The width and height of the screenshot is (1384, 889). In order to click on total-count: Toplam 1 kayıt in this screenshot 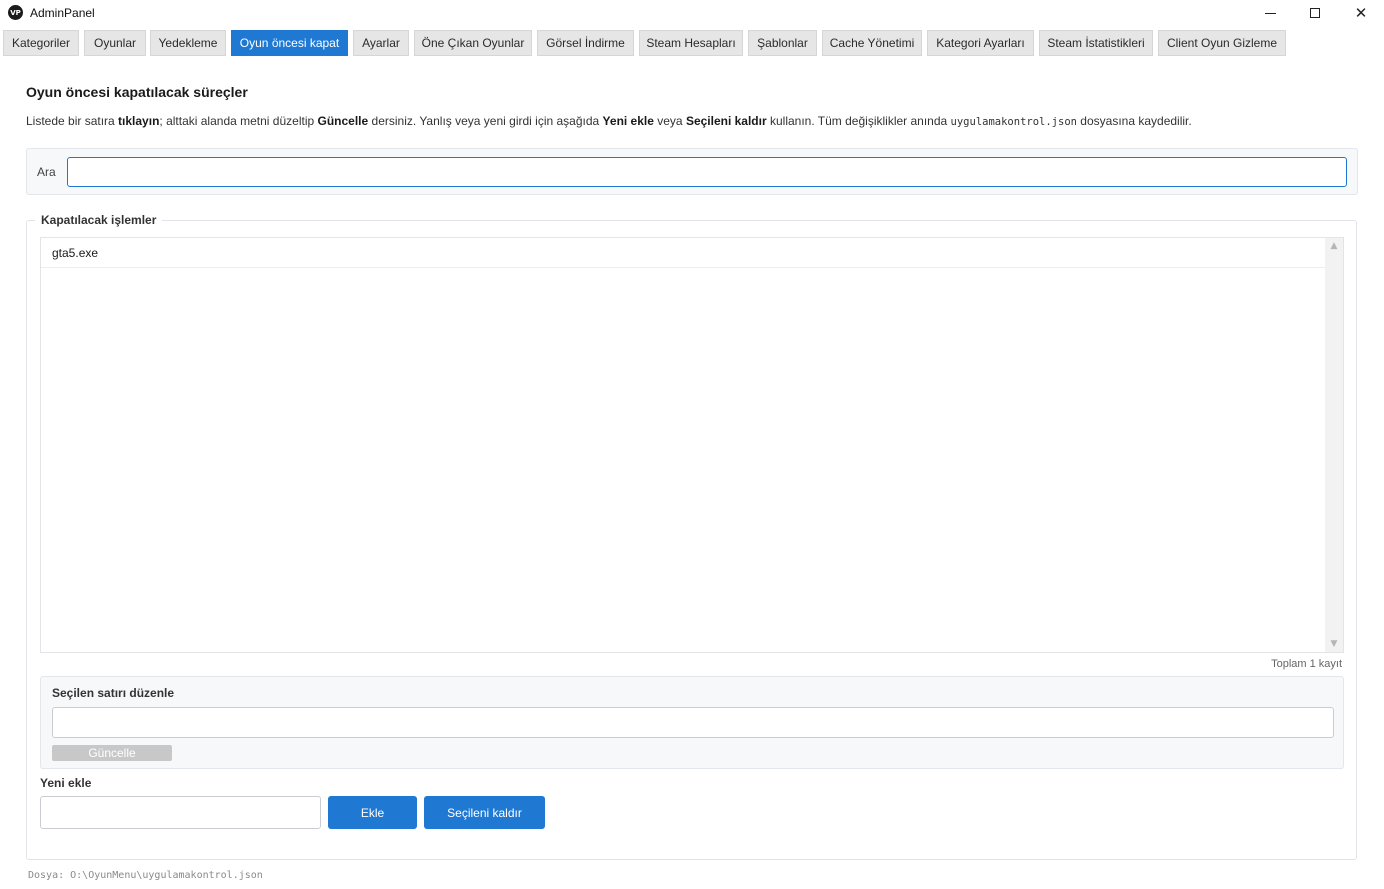, I will do `click(1306, 664)`.